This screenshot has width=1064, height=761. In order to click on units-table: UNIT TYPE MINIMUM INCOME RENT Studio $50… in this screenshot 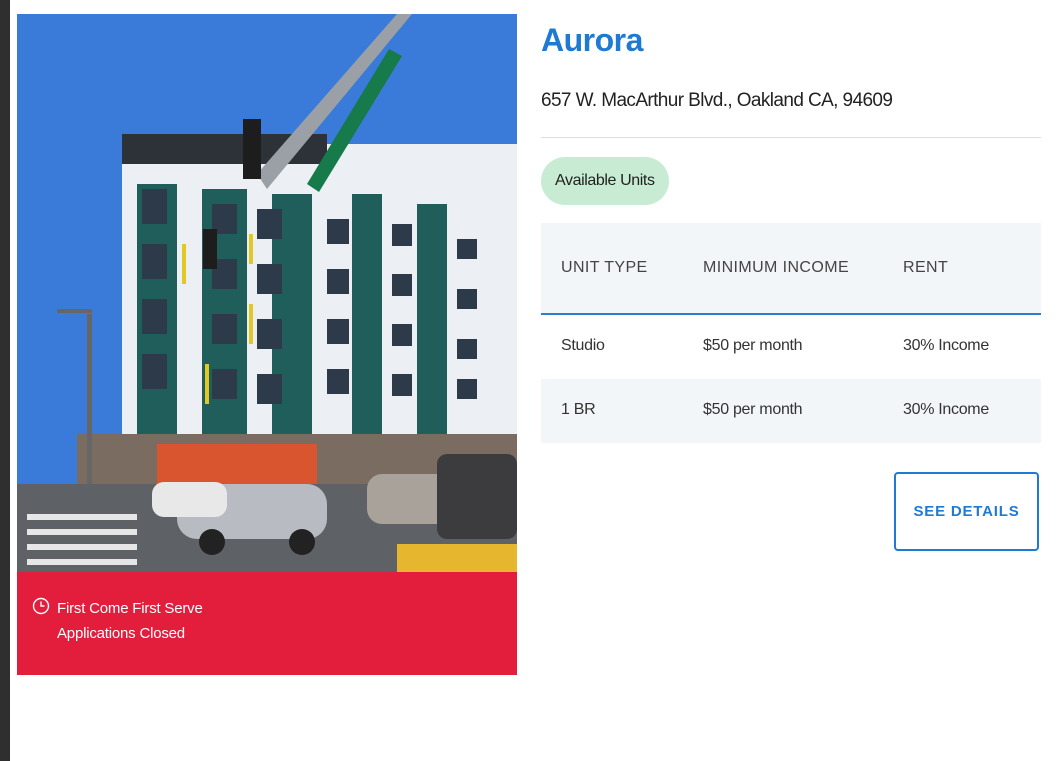, I will do `click(791, 333)`.